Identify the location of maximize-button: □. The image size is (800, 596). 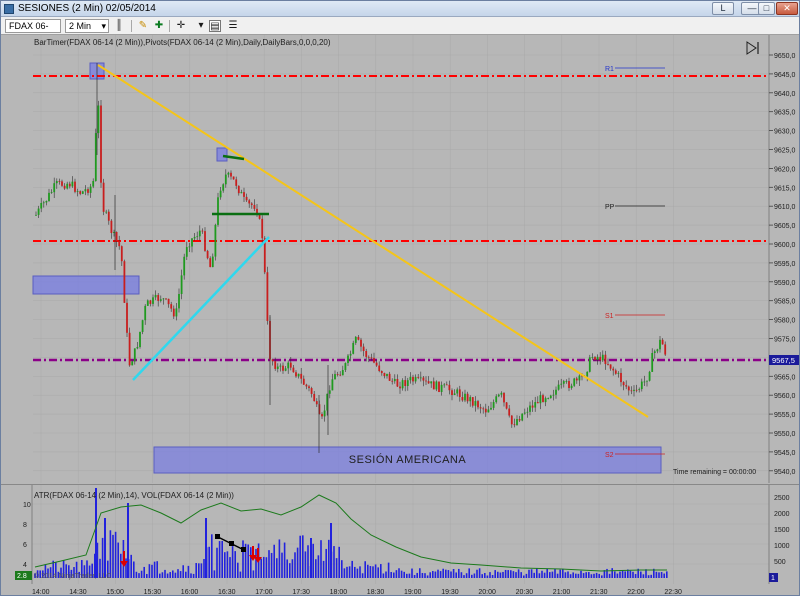
(766, 8).